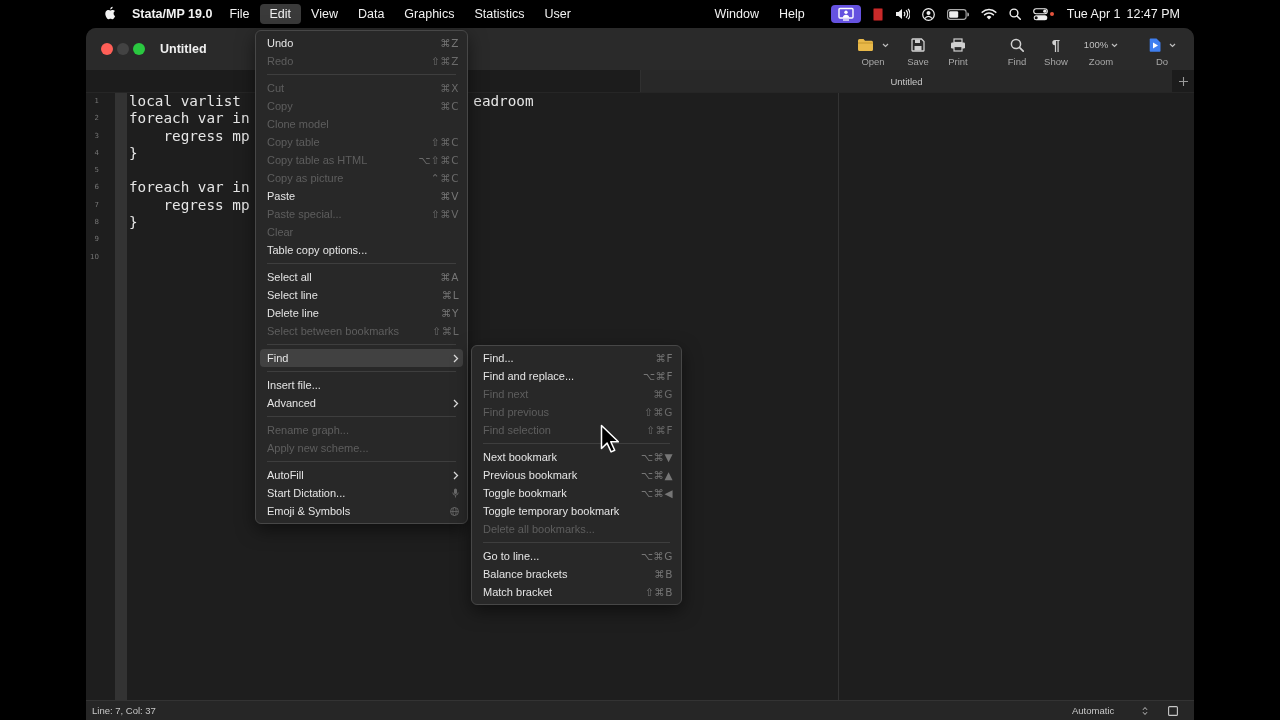  Describe the element at coordinates (445, 214) in the screenshot. I see `shortcut-text: ⇧⌘V` at that location.